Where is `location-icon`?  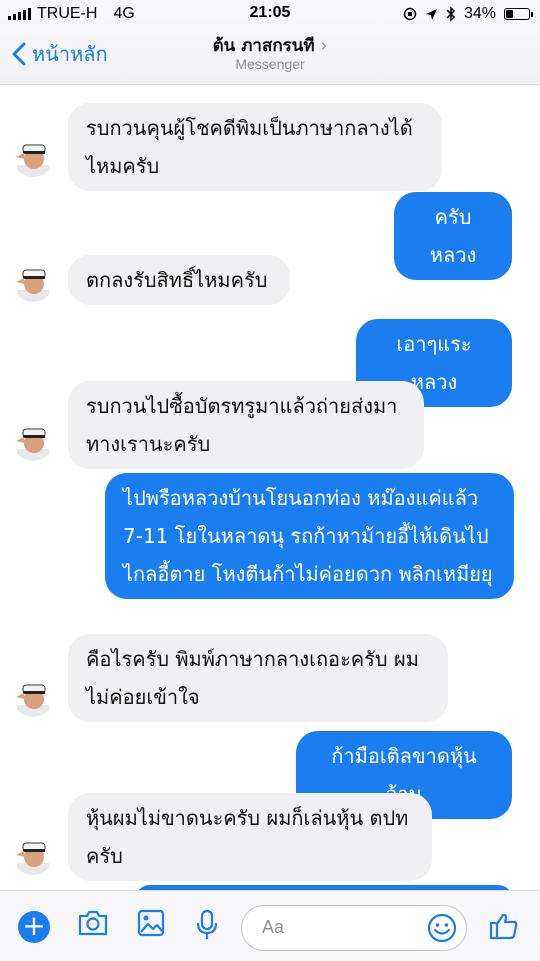 location-icon is located at coordinates (431, 14).